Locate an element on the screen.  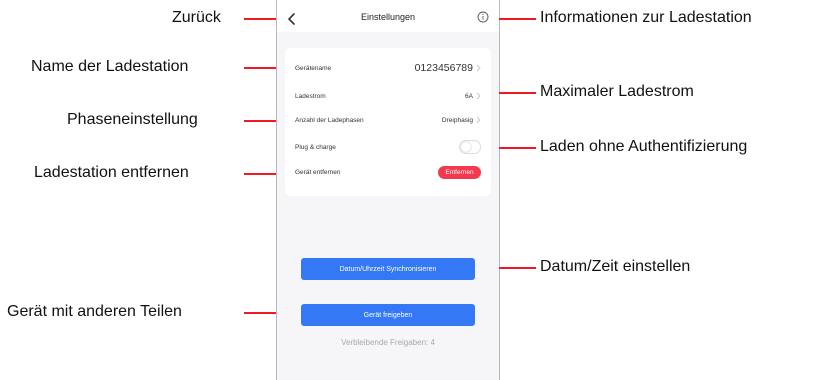
row-label-remove-device: Gerät entfernen is located at coordinates (318, 172).